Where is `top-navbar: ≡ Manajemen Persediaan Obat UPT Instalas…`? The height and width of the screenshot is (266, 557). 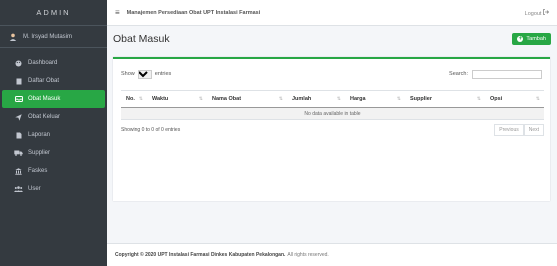 top-navbar: ≡ Manajemen Persediaan Obat UPT Instalas… is located at coordinates (332, 13).